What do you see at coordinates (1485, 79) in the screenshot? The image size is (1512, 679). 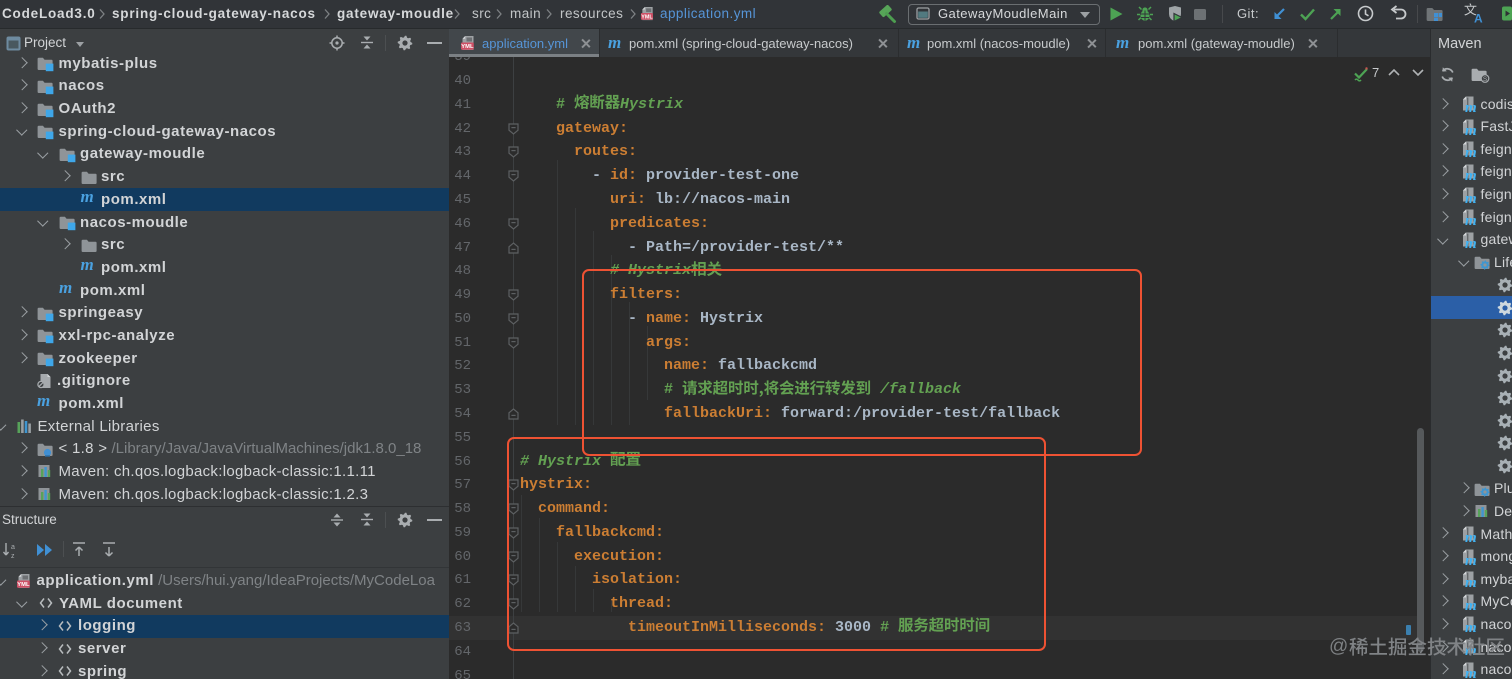 I see `svg-text: S` at bounding box center [1485, 79].